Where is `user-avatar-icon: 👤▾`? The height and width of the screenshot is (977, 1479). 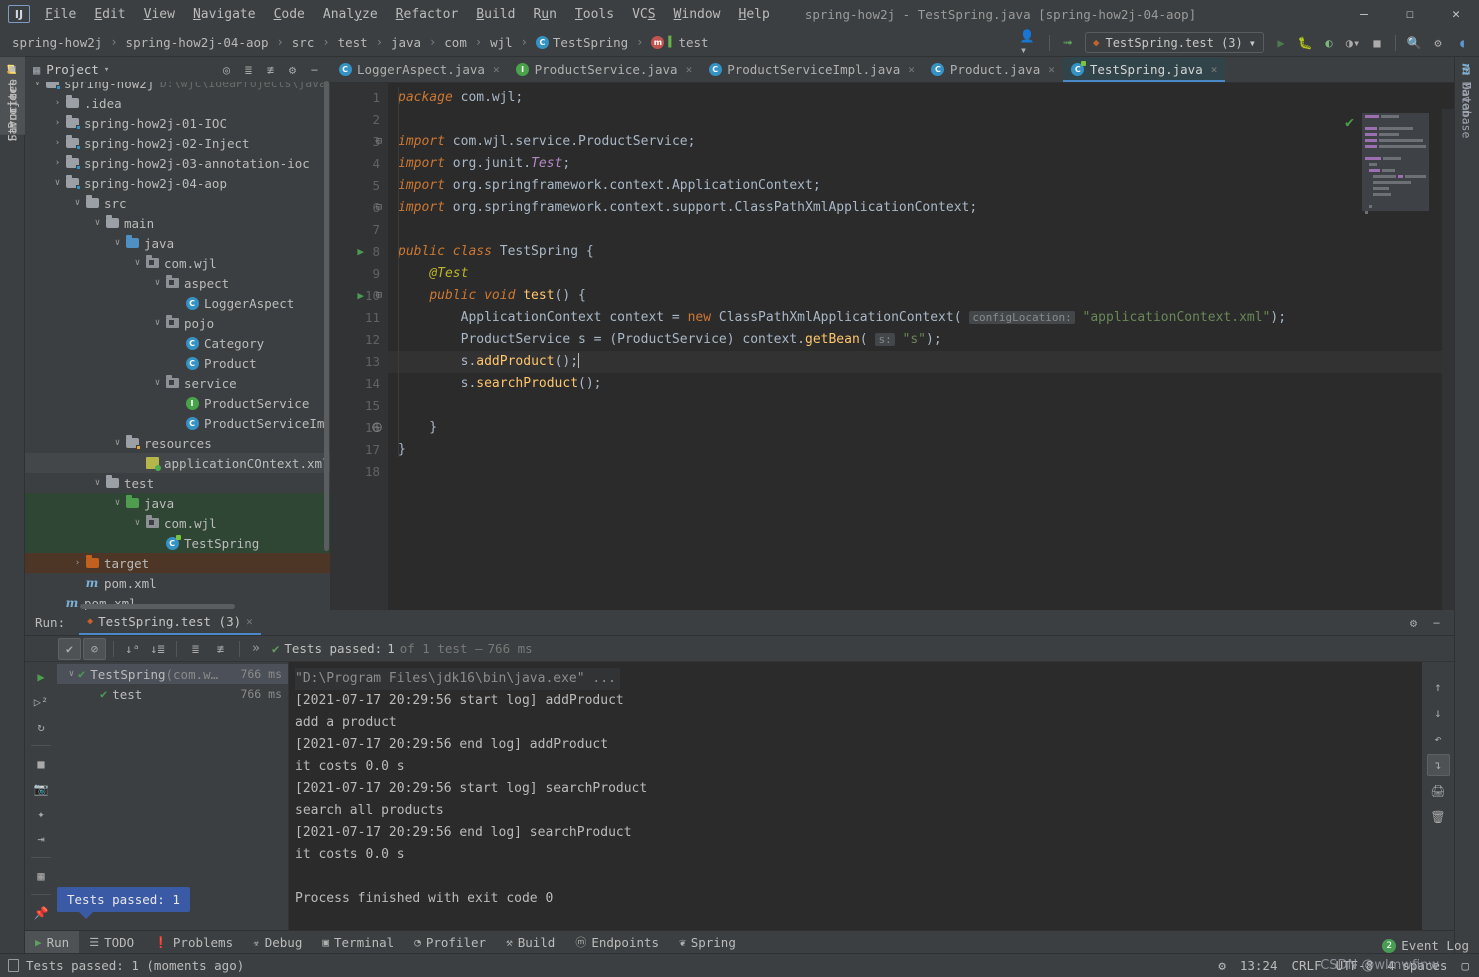 user-avatar-icon: 👤▾ is located at coordinates (1031, 43).